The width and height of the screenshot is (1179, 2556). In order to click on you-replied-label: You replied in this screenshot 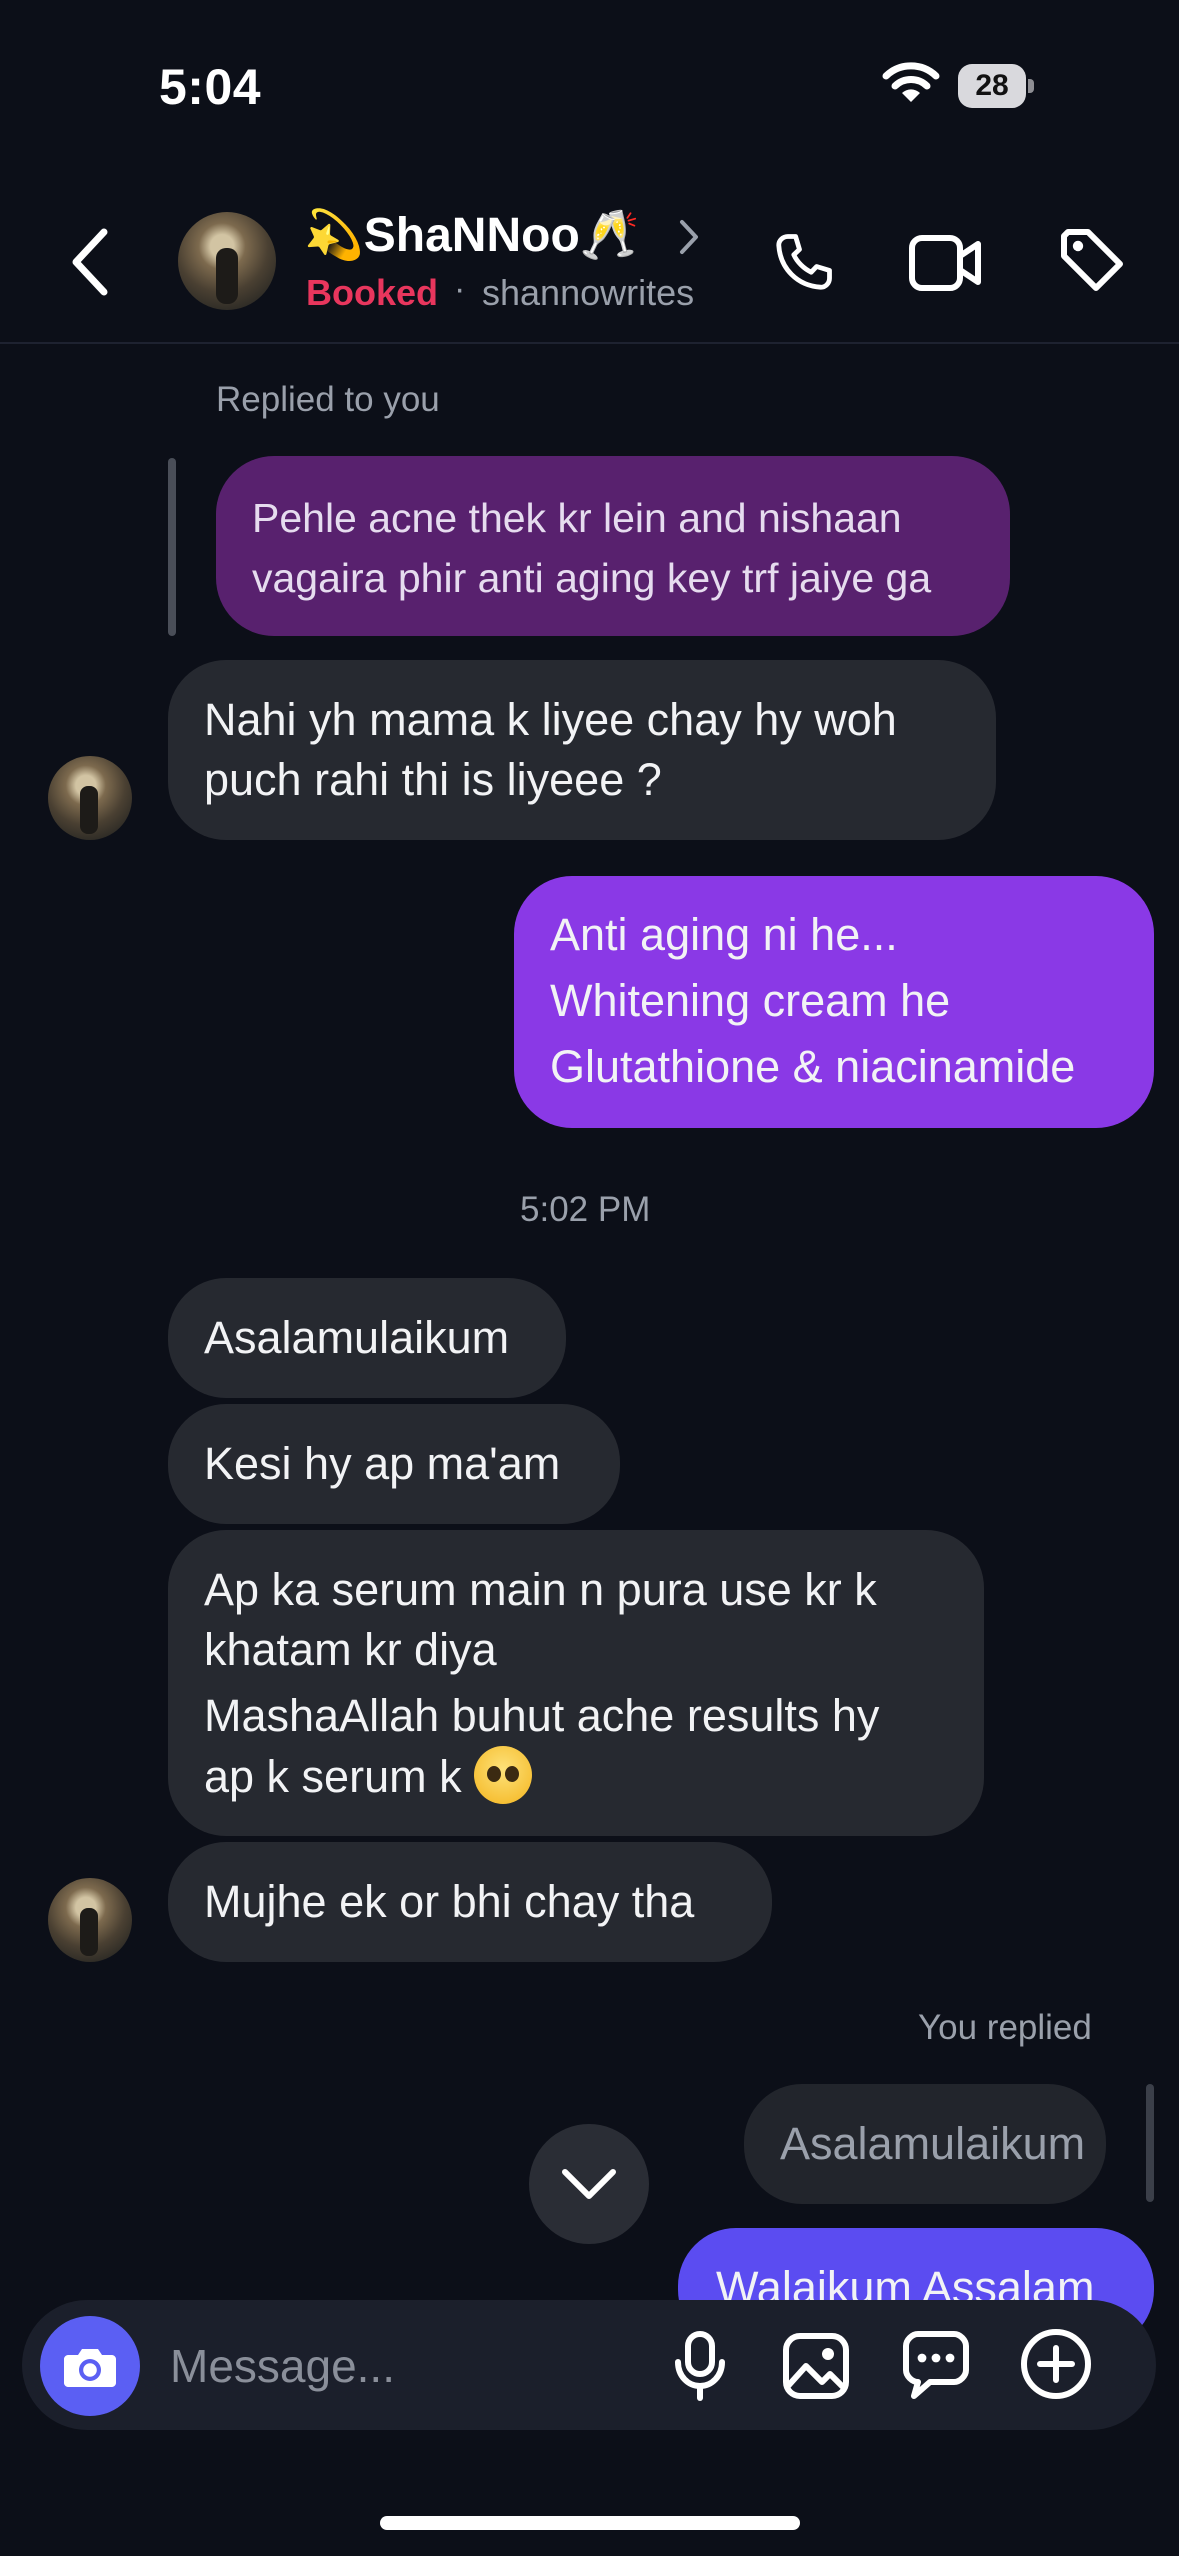, I will do `click(1005, 2027)`.